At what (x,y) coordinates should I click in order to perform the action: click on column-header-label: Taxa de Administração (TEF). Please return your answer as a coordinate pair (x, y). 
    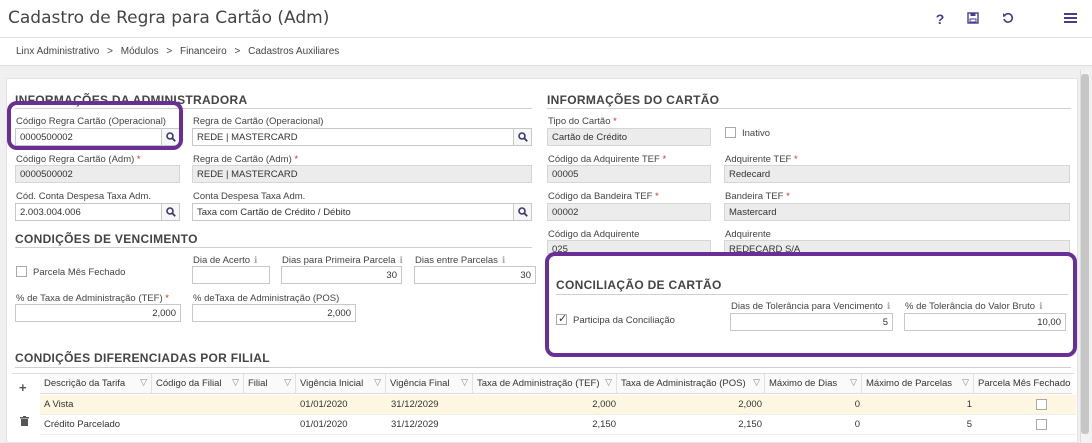
    Looking at the image, I should click on (538, 383).